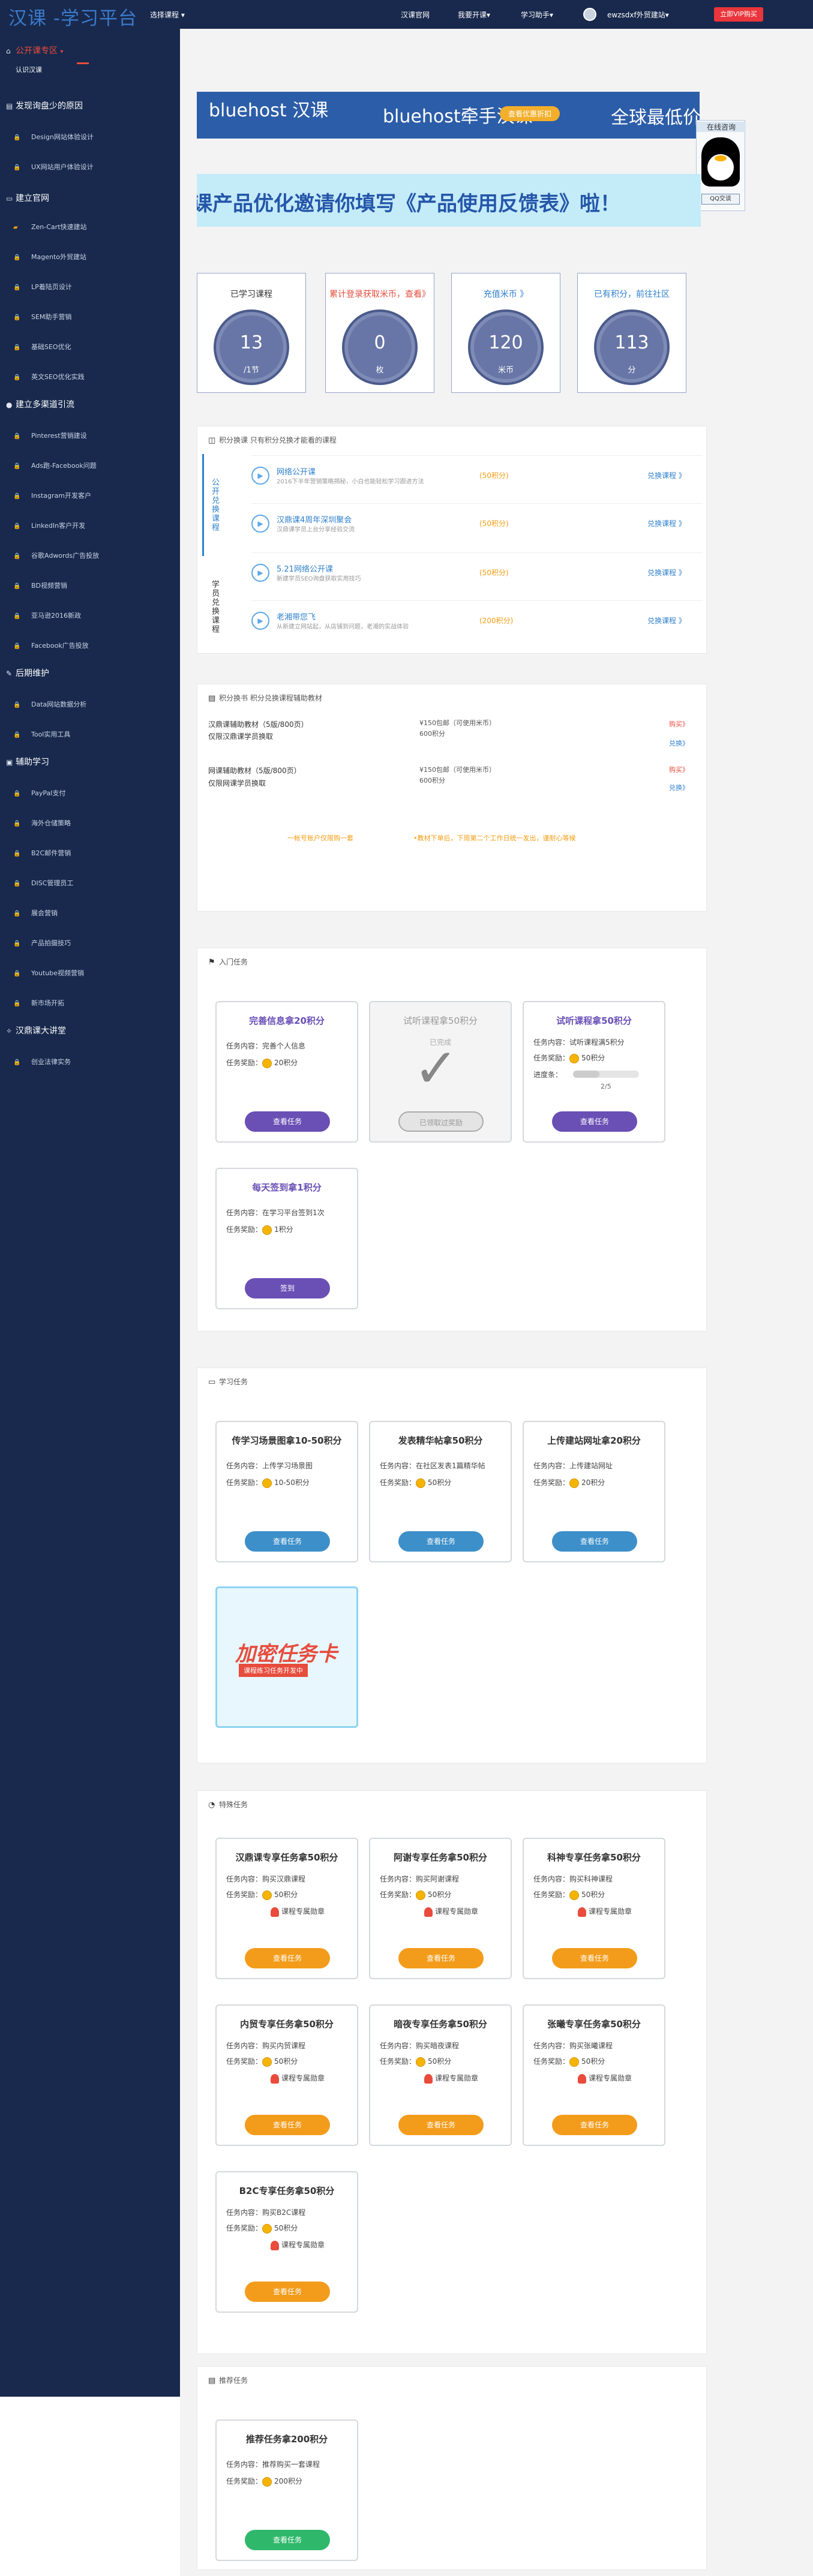  Describe the element at coordinates (421, 1483) in the screenshot. I see `coin-icon` at that location.